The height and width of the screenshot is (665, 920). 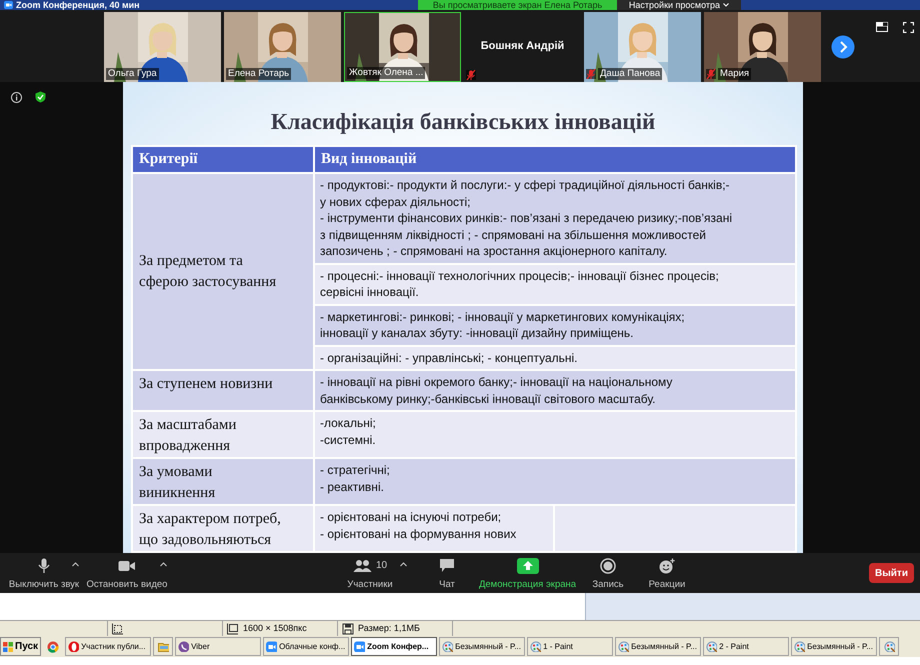 I want to click on video-tile: Ольга Гура, so click(x=162, y=47).